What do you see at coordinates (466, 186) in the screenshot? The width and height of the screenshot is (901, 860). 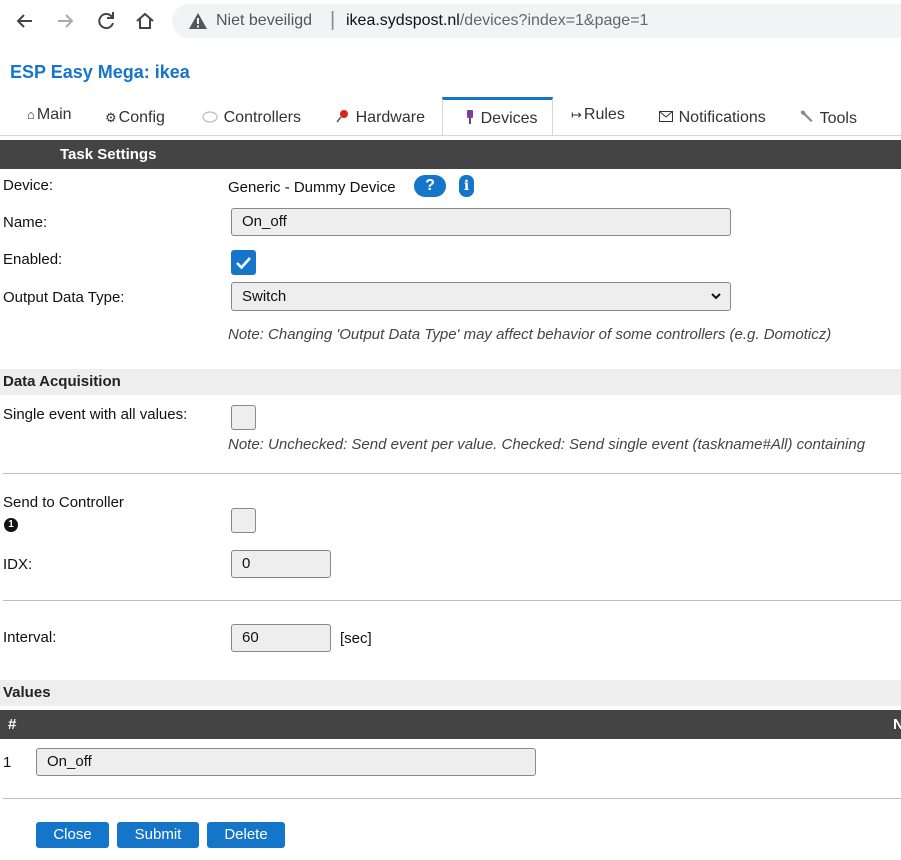 I see `info-icon: i` at bounding box center [466, 186].